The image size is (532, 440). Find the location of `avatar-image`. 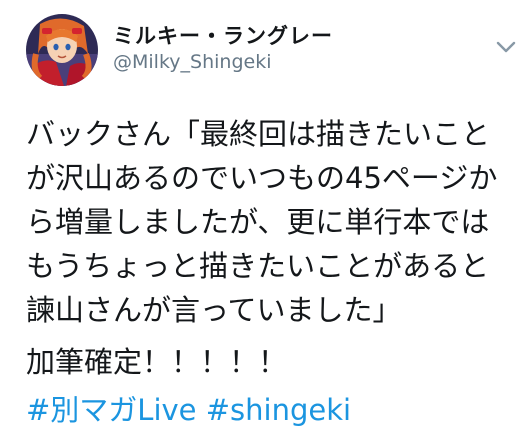

avatar-image is located at coordinates (62, 50).